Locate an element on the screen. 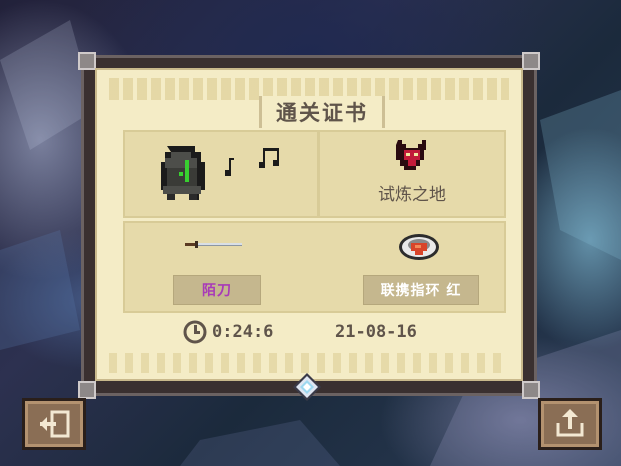 This screenshot has width=621, height=466. music-notes-icon is located at coordinates (252, 162).